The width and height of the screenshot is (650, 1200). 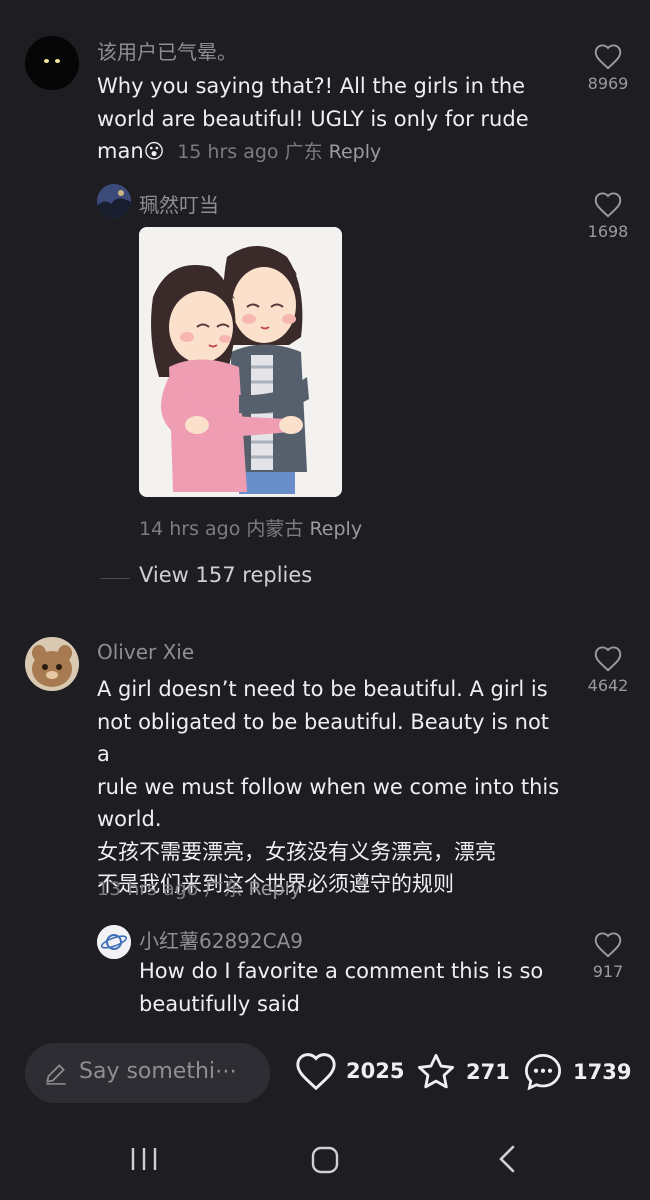 What do you see at coordinates (148, 889) in the screenshot?
I see `comment-time: 13 hrs ago` at bounding box center [148, 889].